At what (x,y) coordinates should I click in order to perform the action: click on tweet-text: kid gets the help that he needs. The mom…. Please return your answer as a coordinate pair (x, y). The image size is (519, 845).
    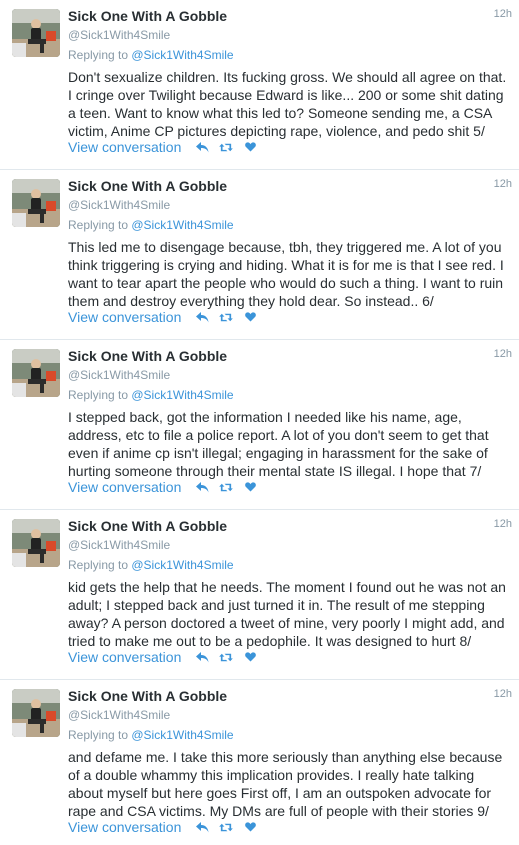
    Looking at the image, I should click on (287, 614).